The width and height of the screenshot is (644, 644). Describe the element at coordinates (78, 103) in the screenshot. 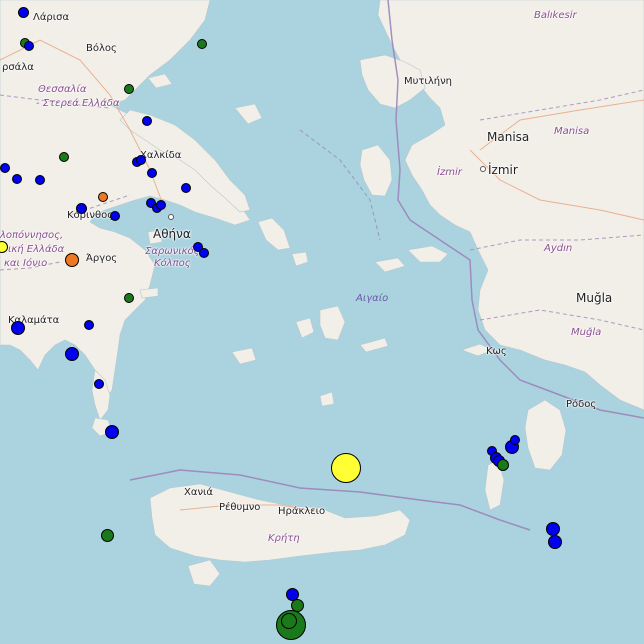

I see `label-sterea: - Στερεά Ελλάδα` at that location.